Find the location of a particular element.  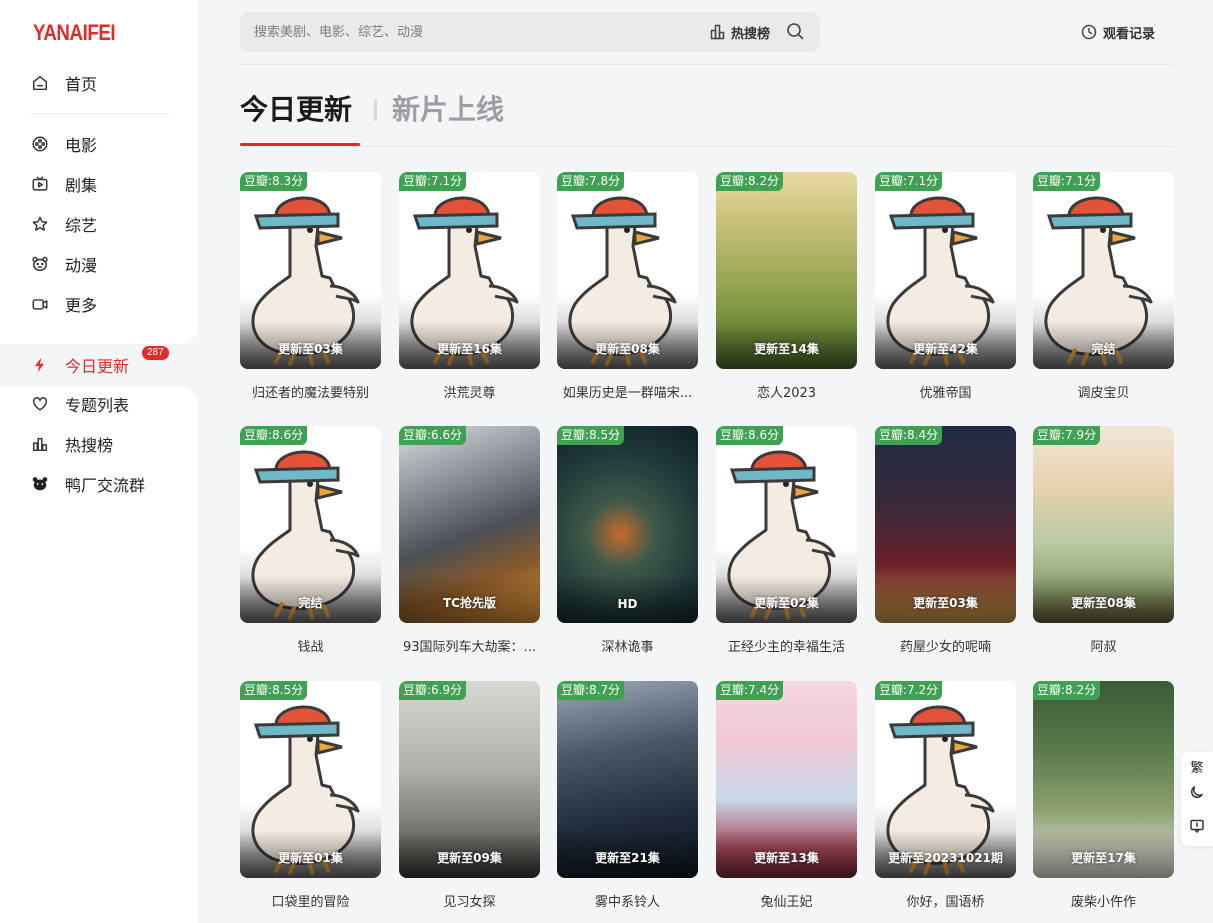

sidebar-item-label: 首页 is located at coordinates (81, 84).